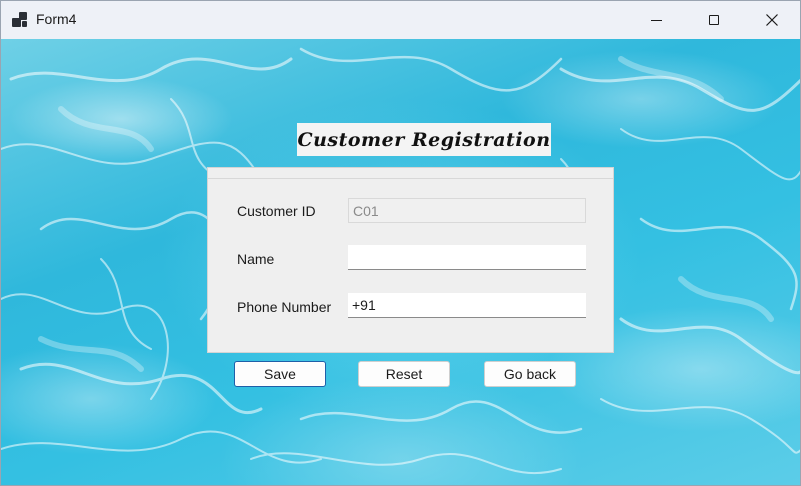 The height and width of the screenshot is (486, 801). What do you see at coordinates (467, 305) in the screenshot?
I see `phone-number-field` at bounding box center [467, 305].